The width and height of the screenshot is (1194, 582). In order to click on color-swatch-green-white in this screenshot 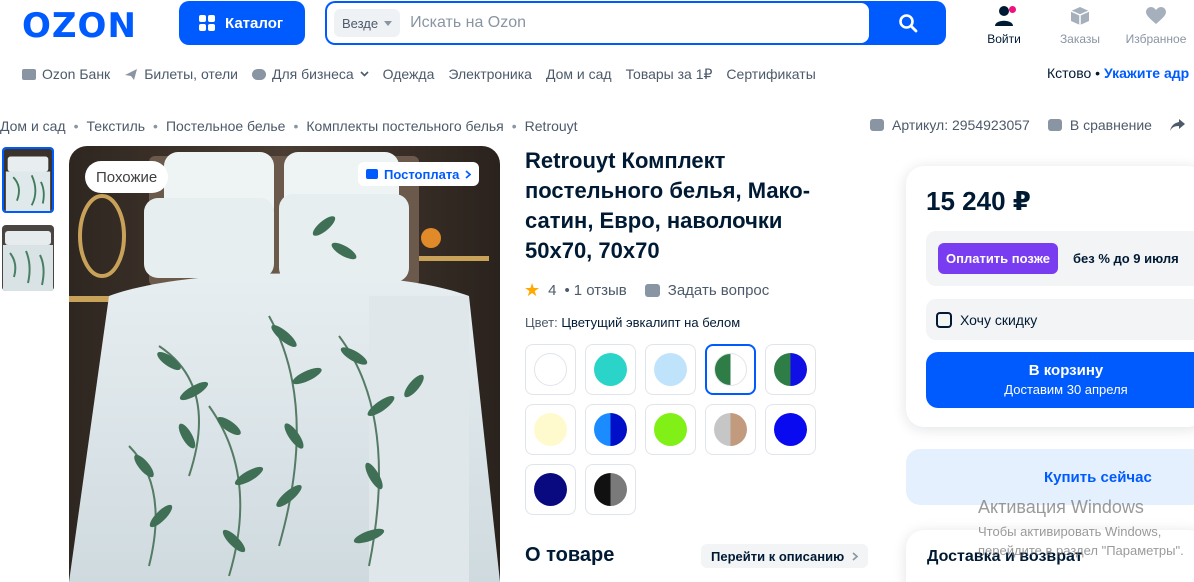, I will do `click(730, 369)`.